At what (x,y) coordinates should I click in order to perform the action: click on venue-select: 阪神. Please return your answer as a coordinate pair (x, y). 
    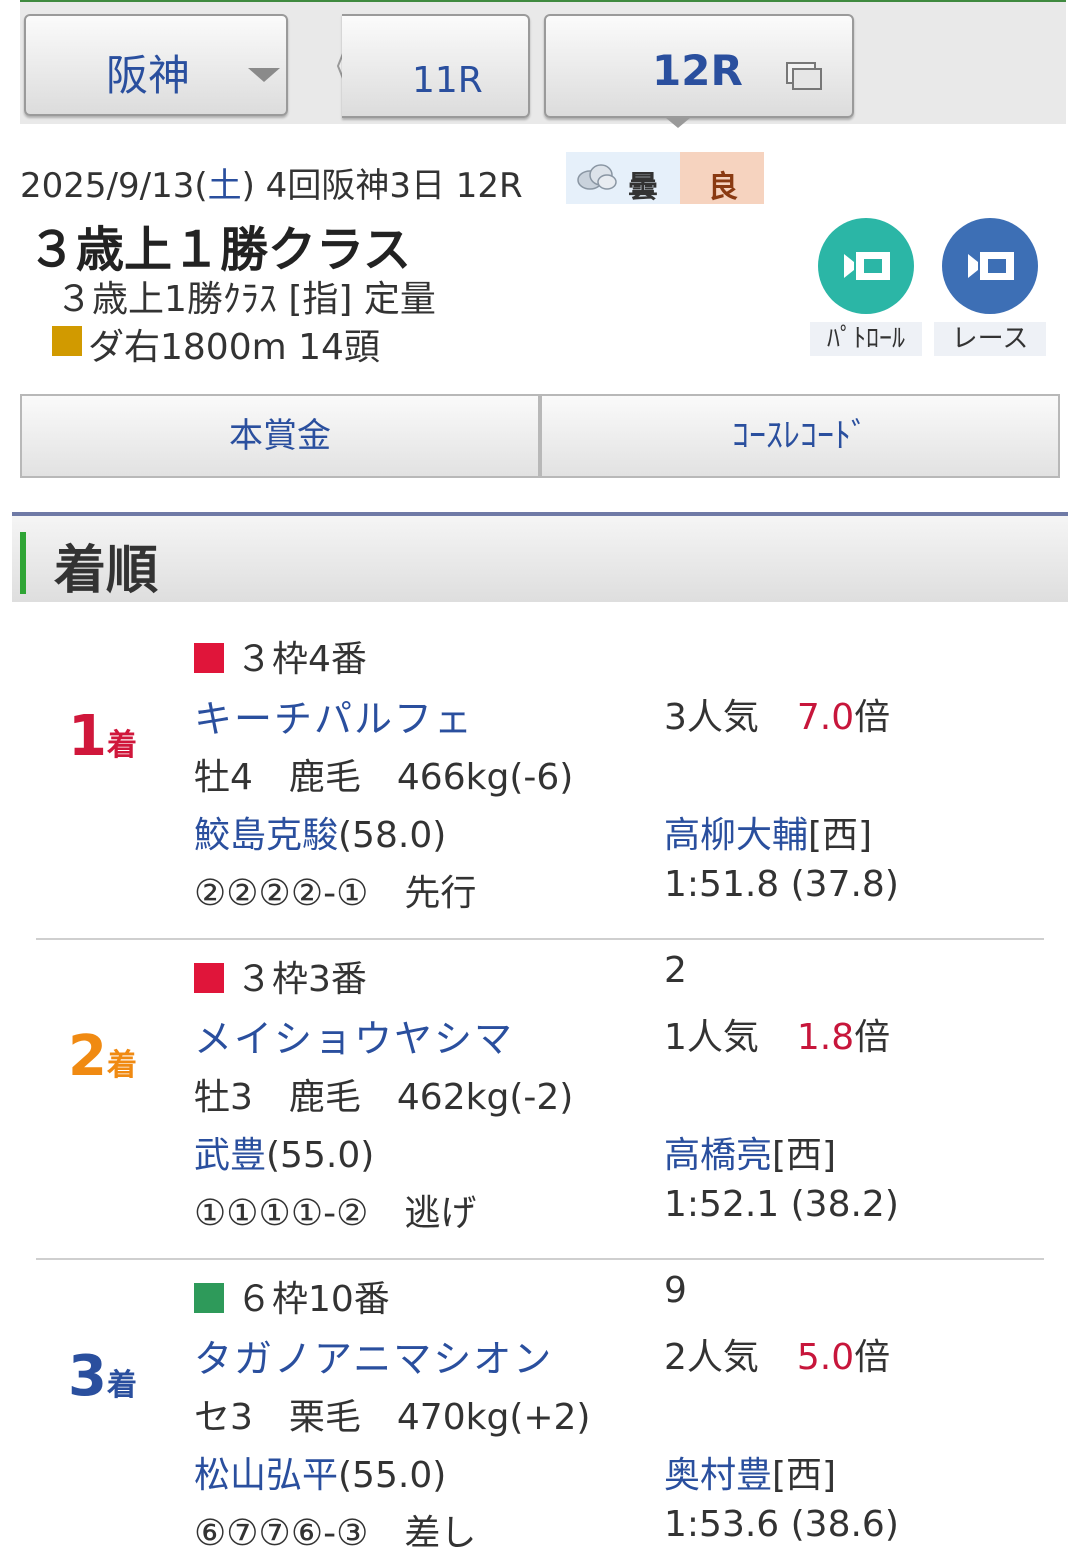
    Looking at the image, I should click on (156, 65).